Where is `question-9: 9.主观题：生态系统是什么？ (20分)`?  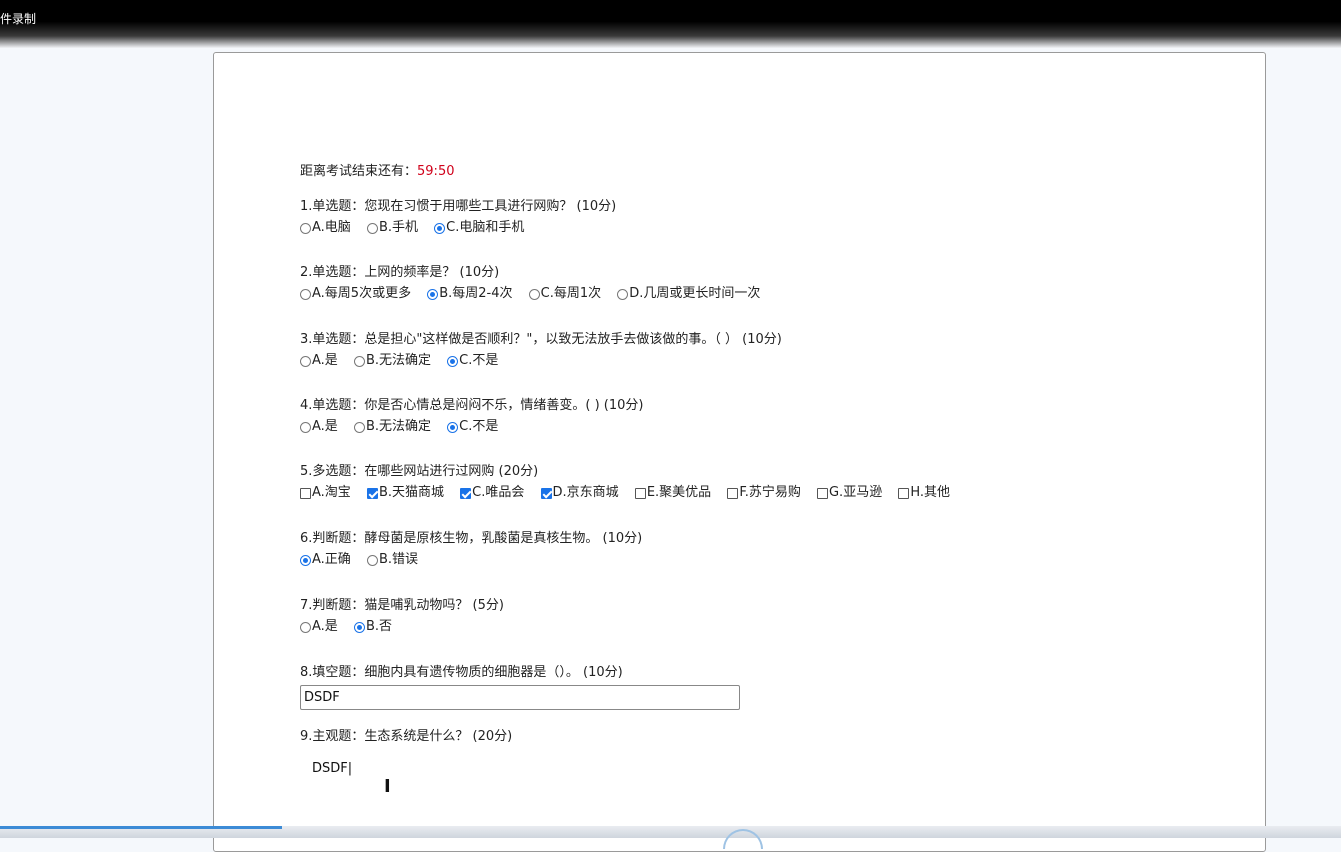
question-9: 9.主观题：生态系统是什么？ (20分) is located at coordinates (406, 737).